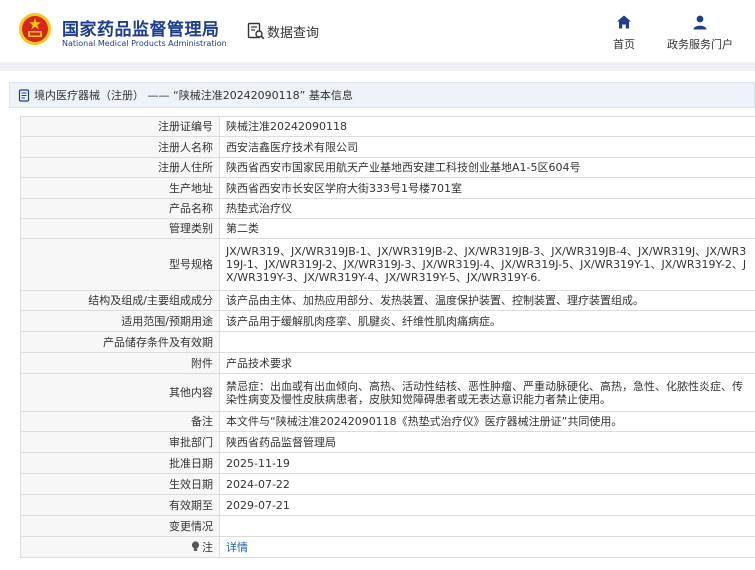 This screenshot has height=570, width=755. Describe the element at coordinates (120, 421) in the screenshot. I see `row-label: 备注` at that location.